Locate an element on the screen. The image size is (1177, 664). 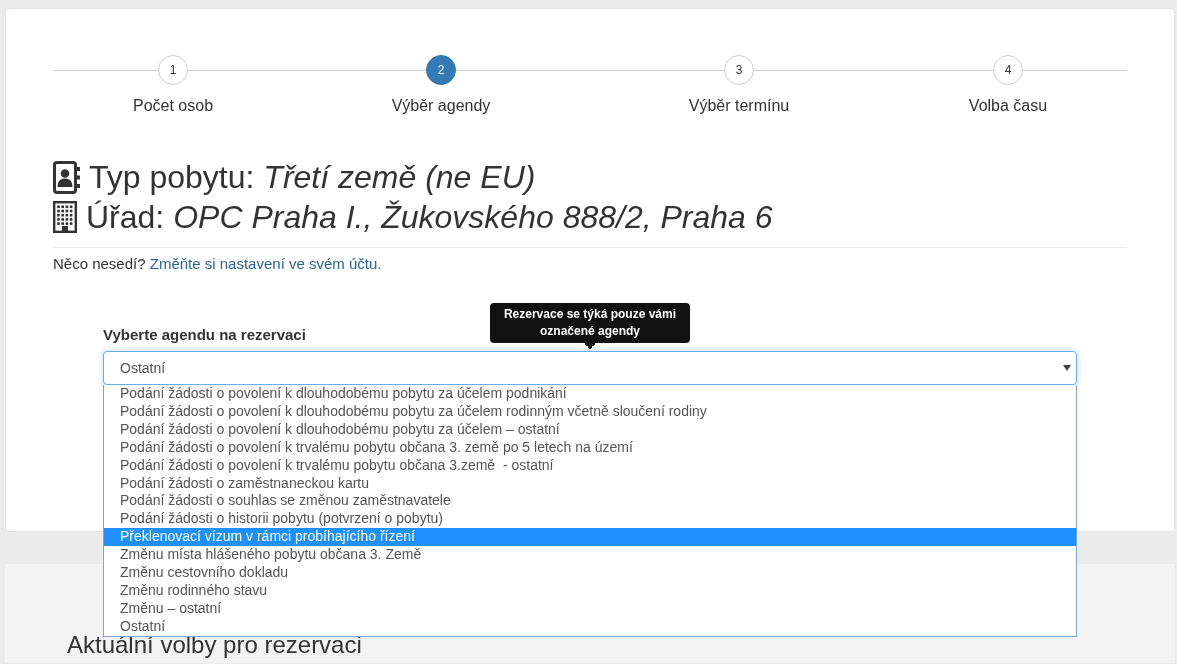
notice-text: Něco nesedí? Změňte si nastavení ve svém účtu. is located at coordinates (217, 264).